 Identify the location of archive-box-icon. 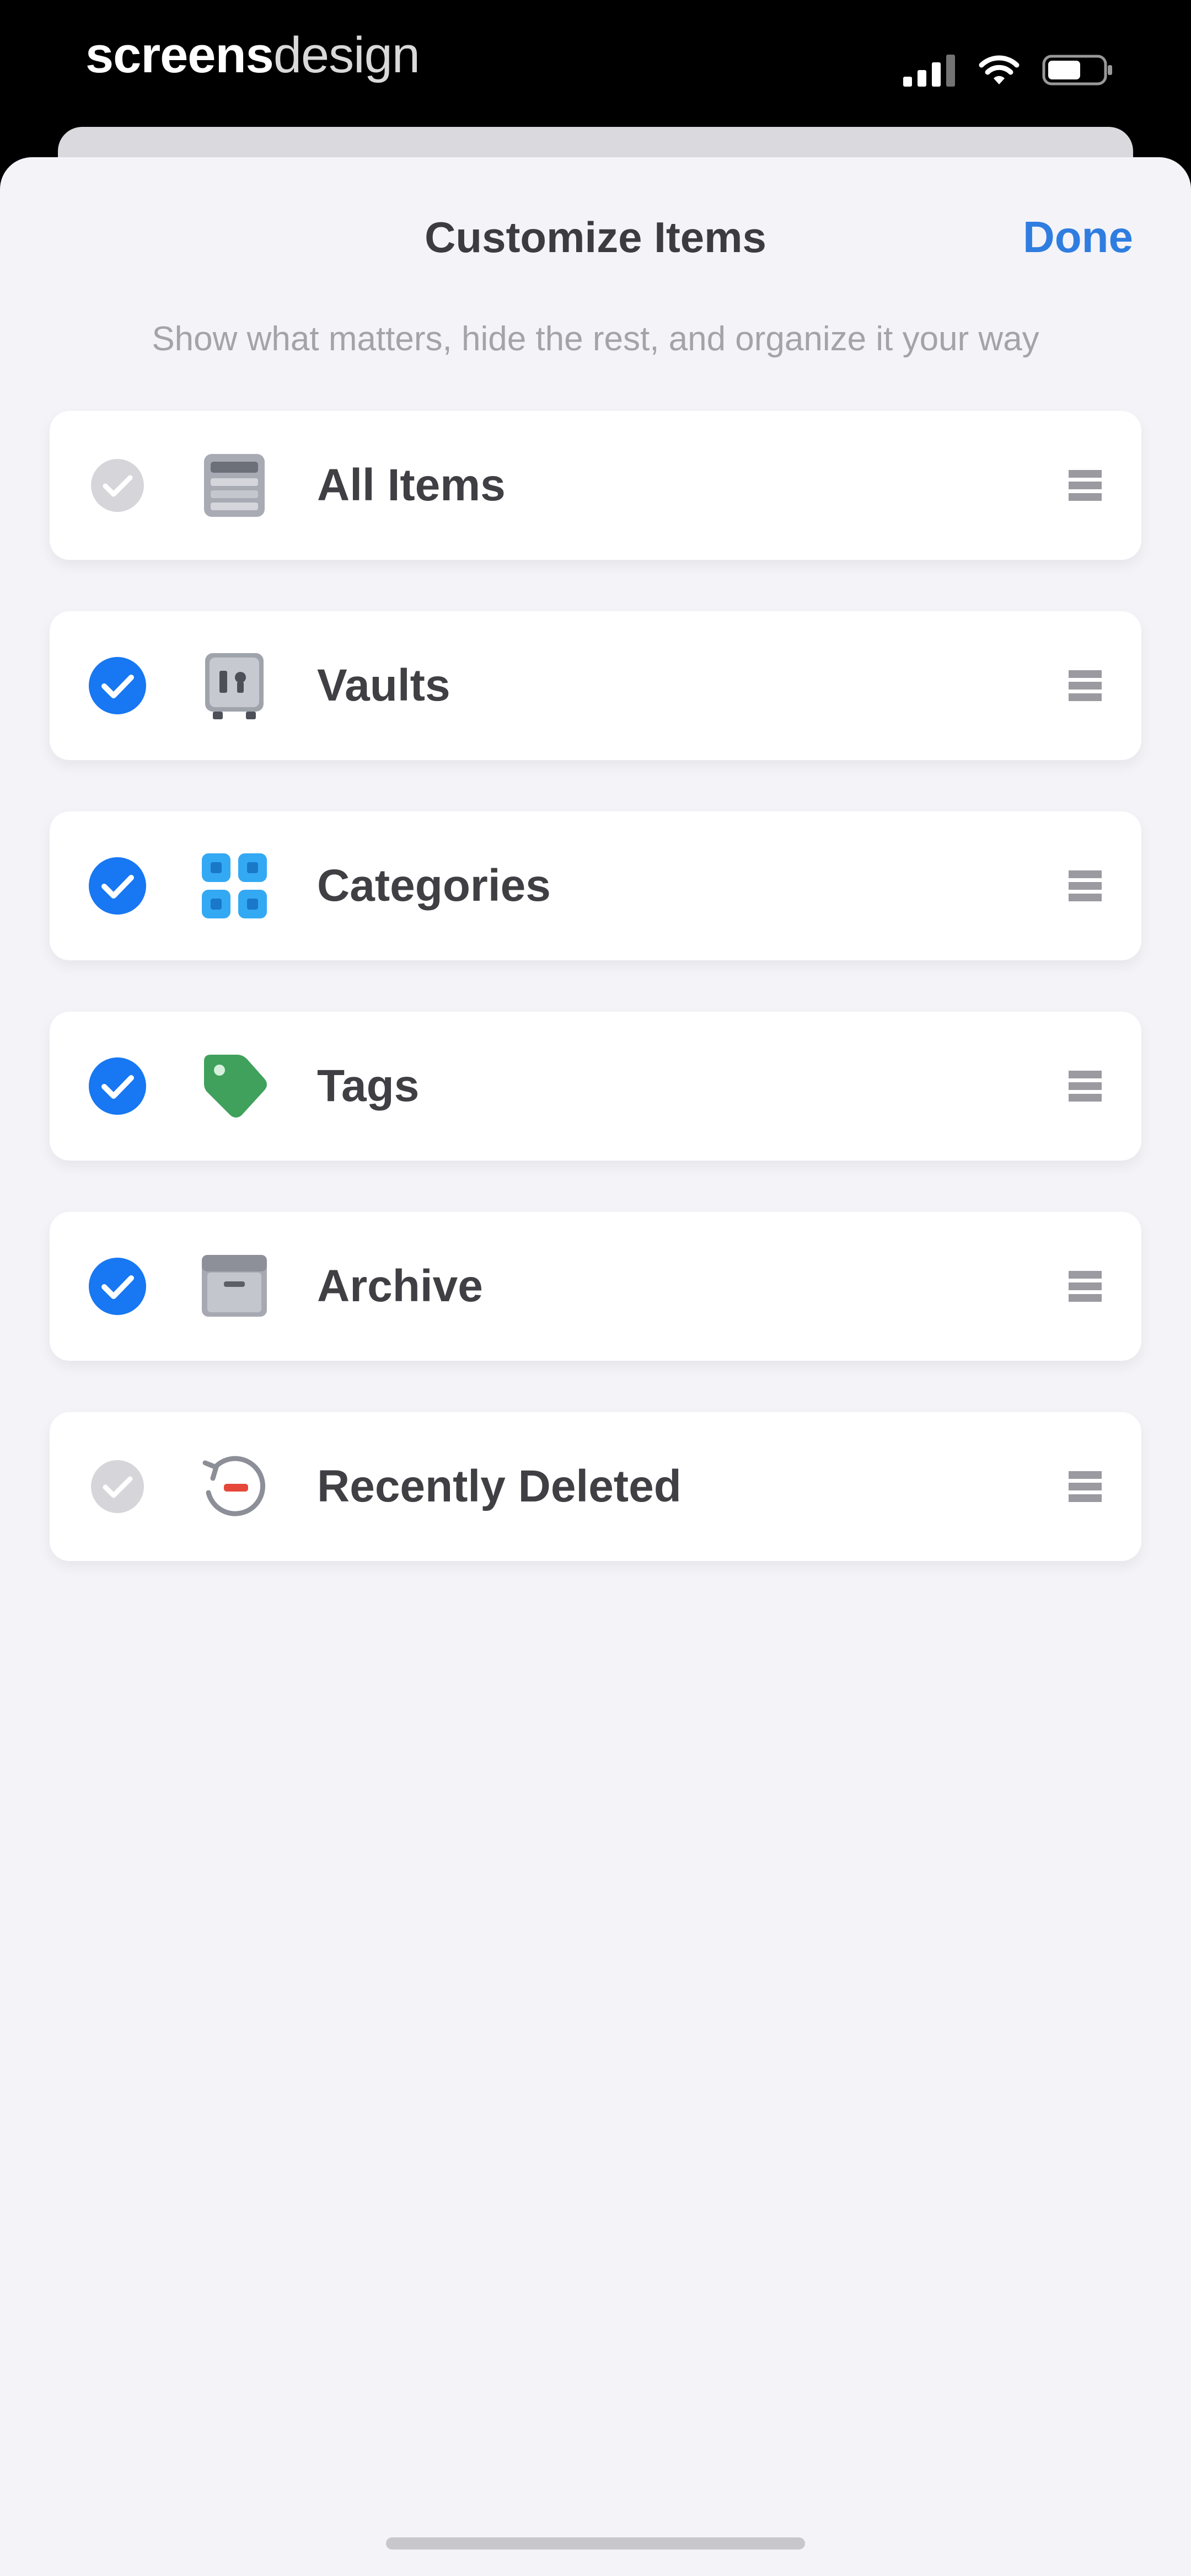
(234, 1286).